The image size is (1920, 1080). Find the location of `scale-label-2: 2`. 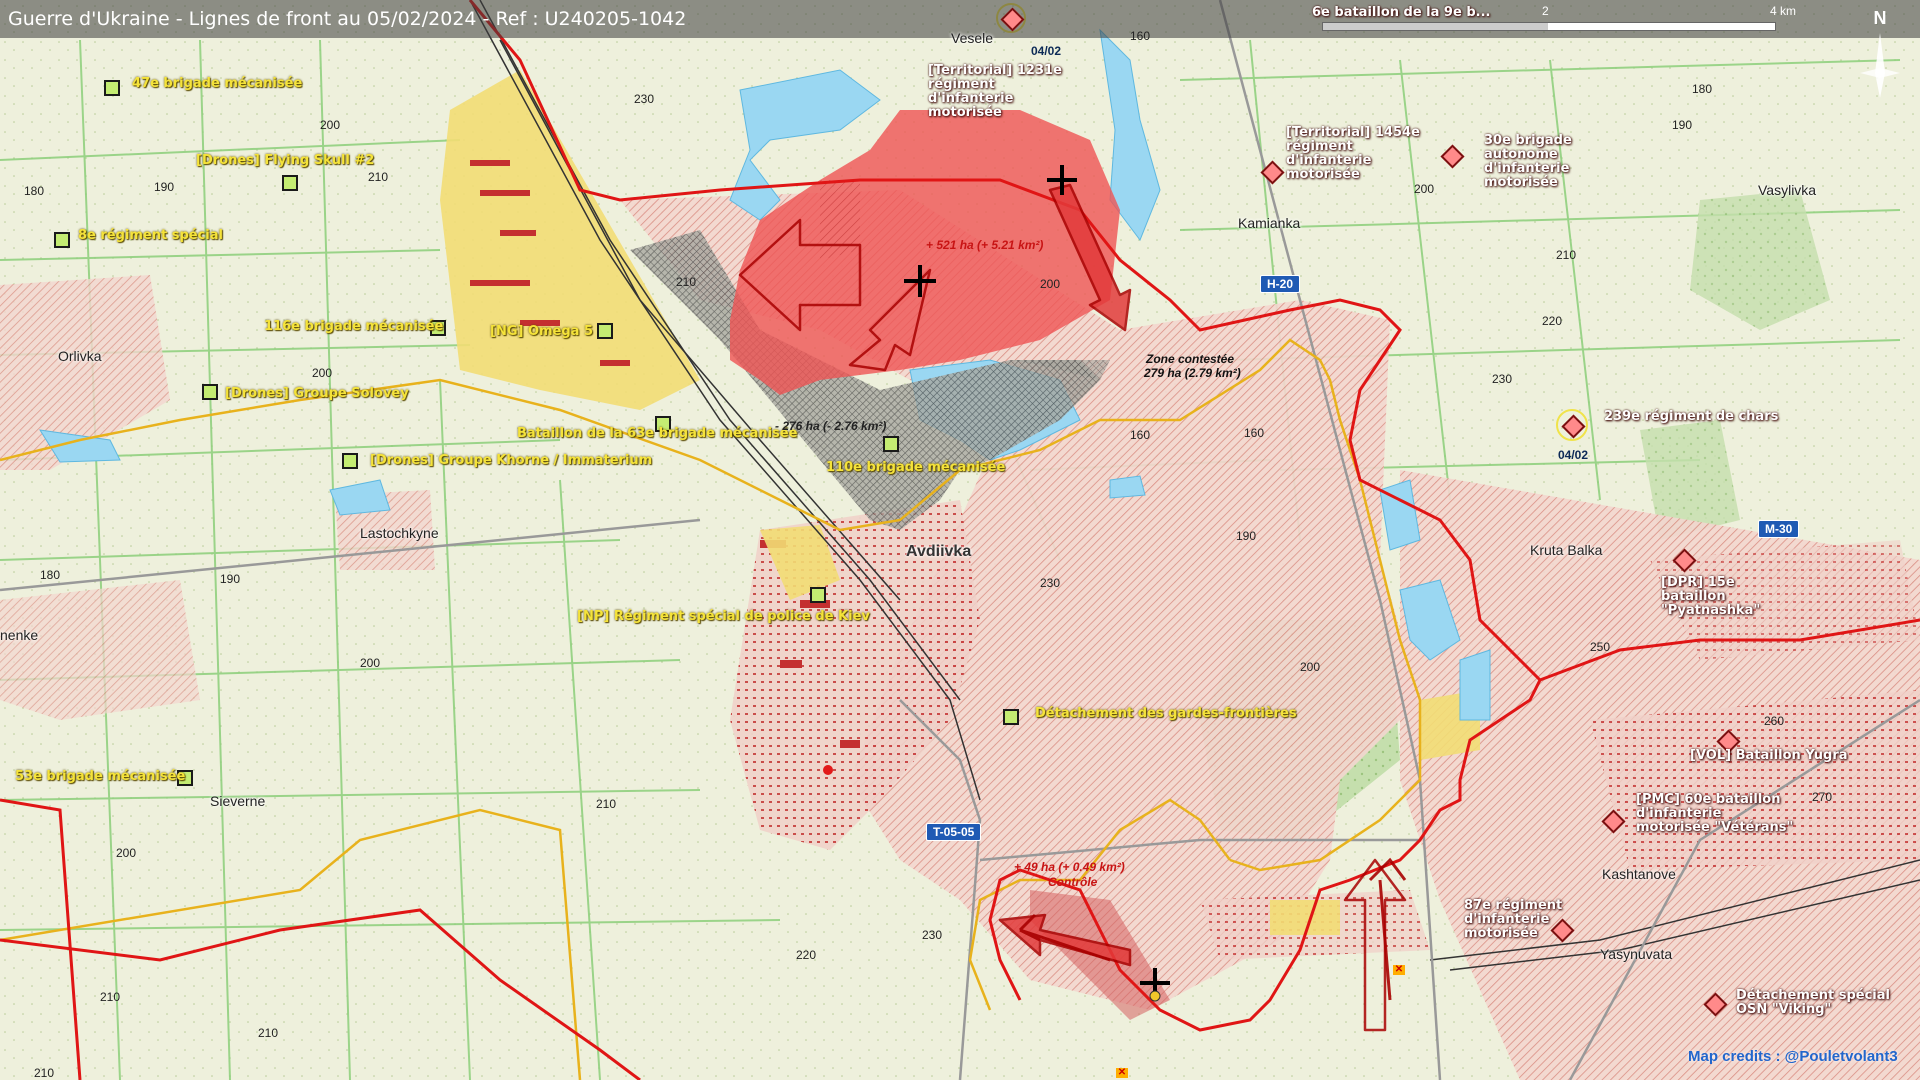

scale-label-2: 2 is located at coordinates (1545, 11).